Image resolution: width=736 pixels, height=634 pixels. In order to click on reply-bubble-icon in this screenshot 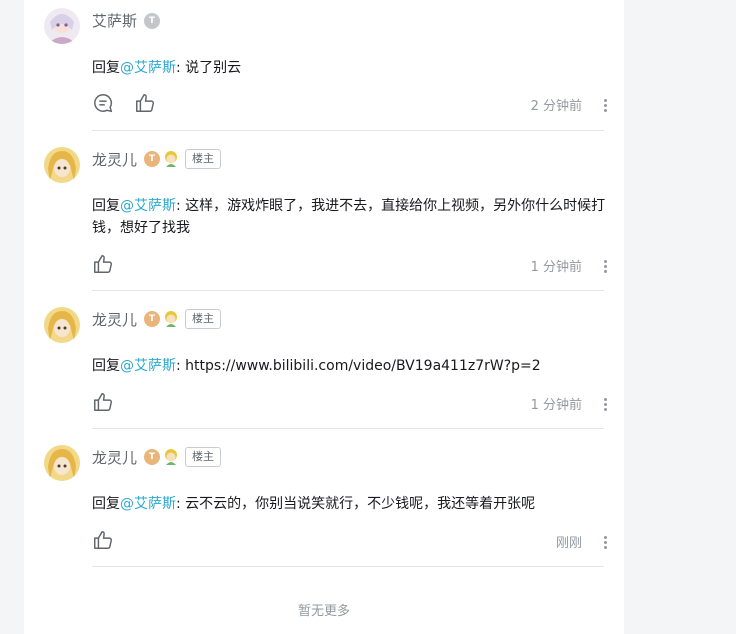, I will do `click(104, 104)`.